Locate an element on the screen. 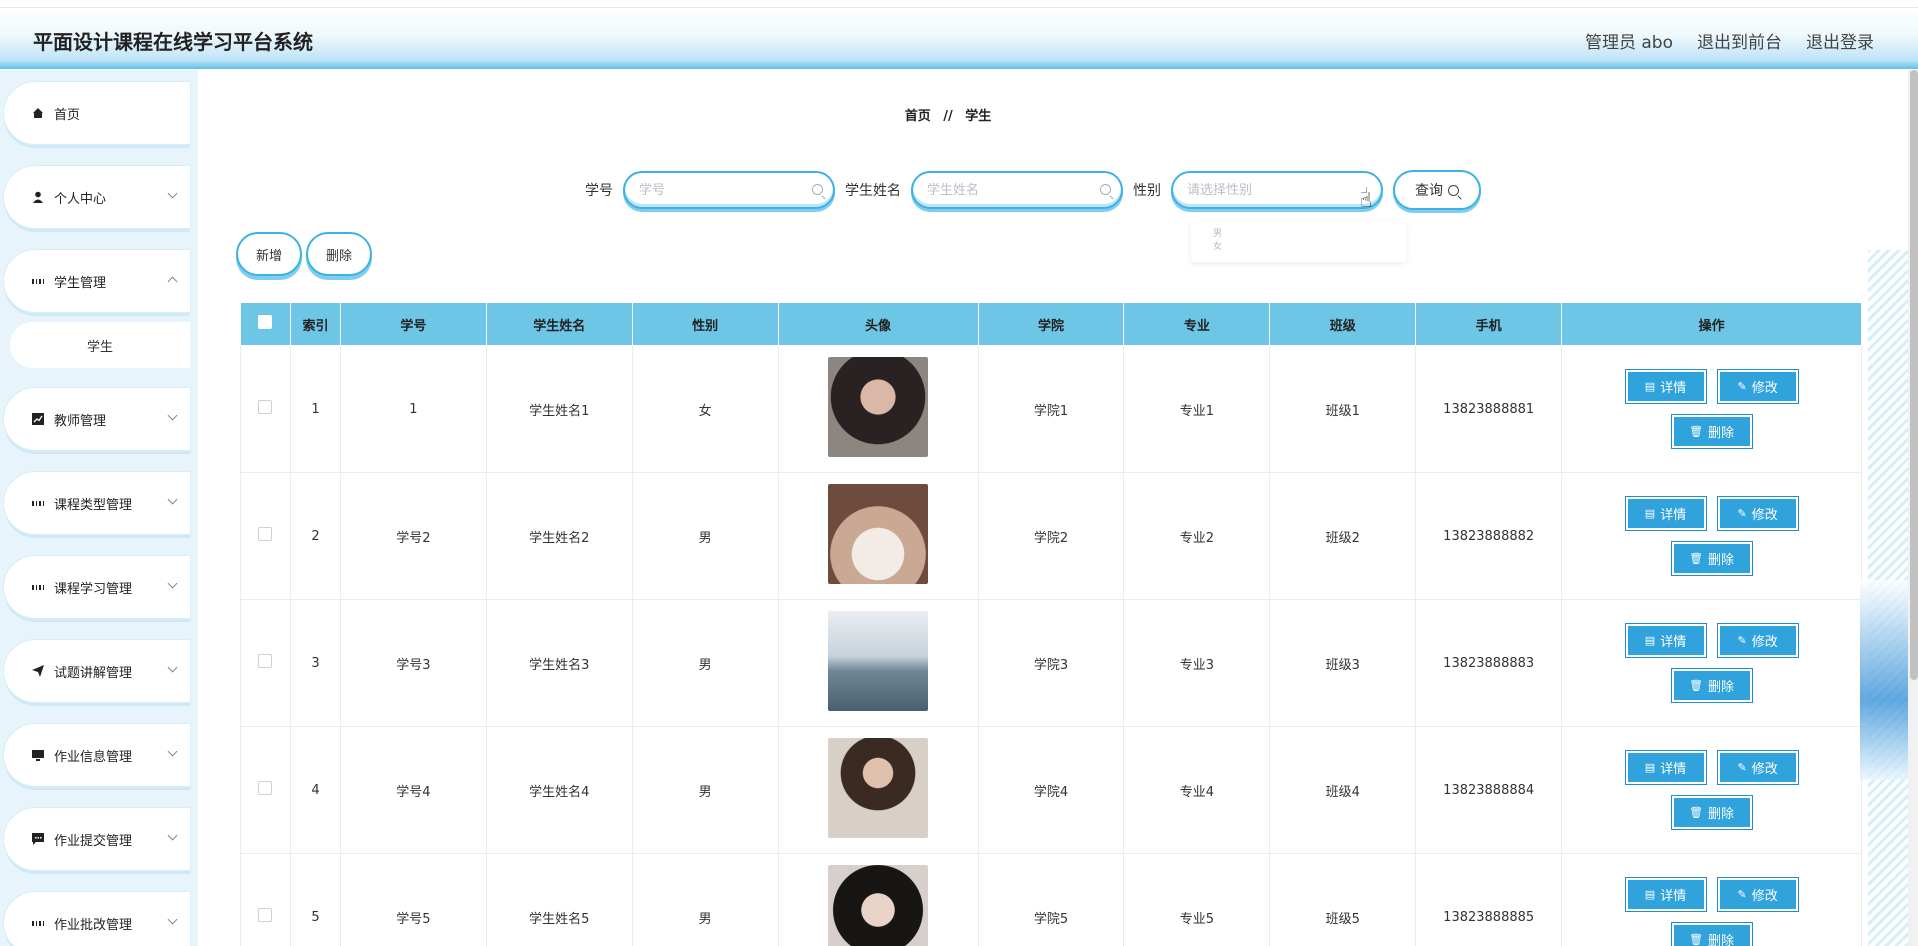  sidebar-item-label: 课程学习管理 is located at coordinates (93, 589).